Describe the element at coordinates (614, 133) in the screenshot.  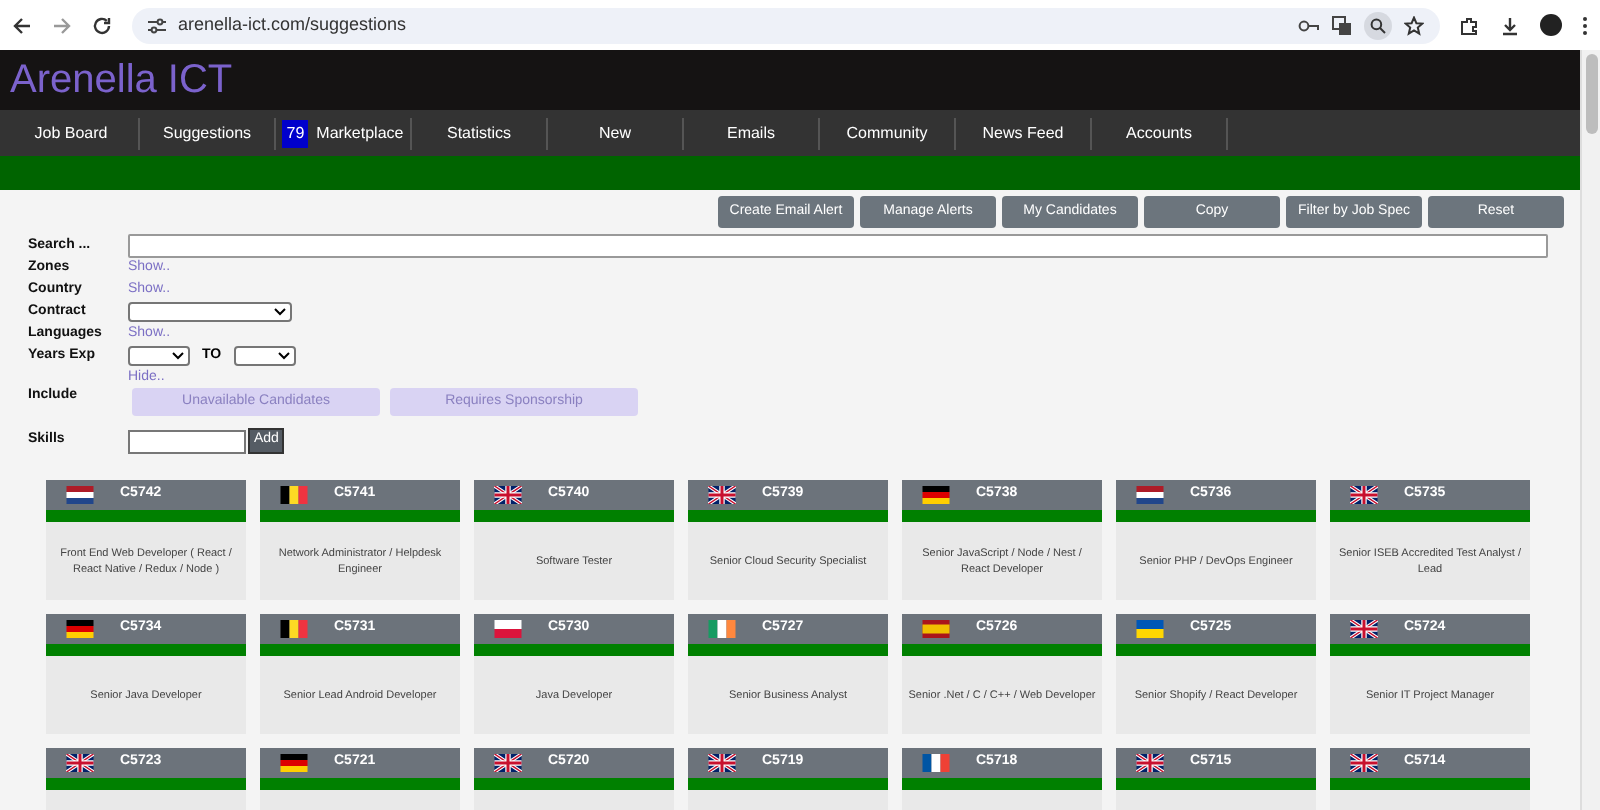
I see `nav-link: New` at that location.